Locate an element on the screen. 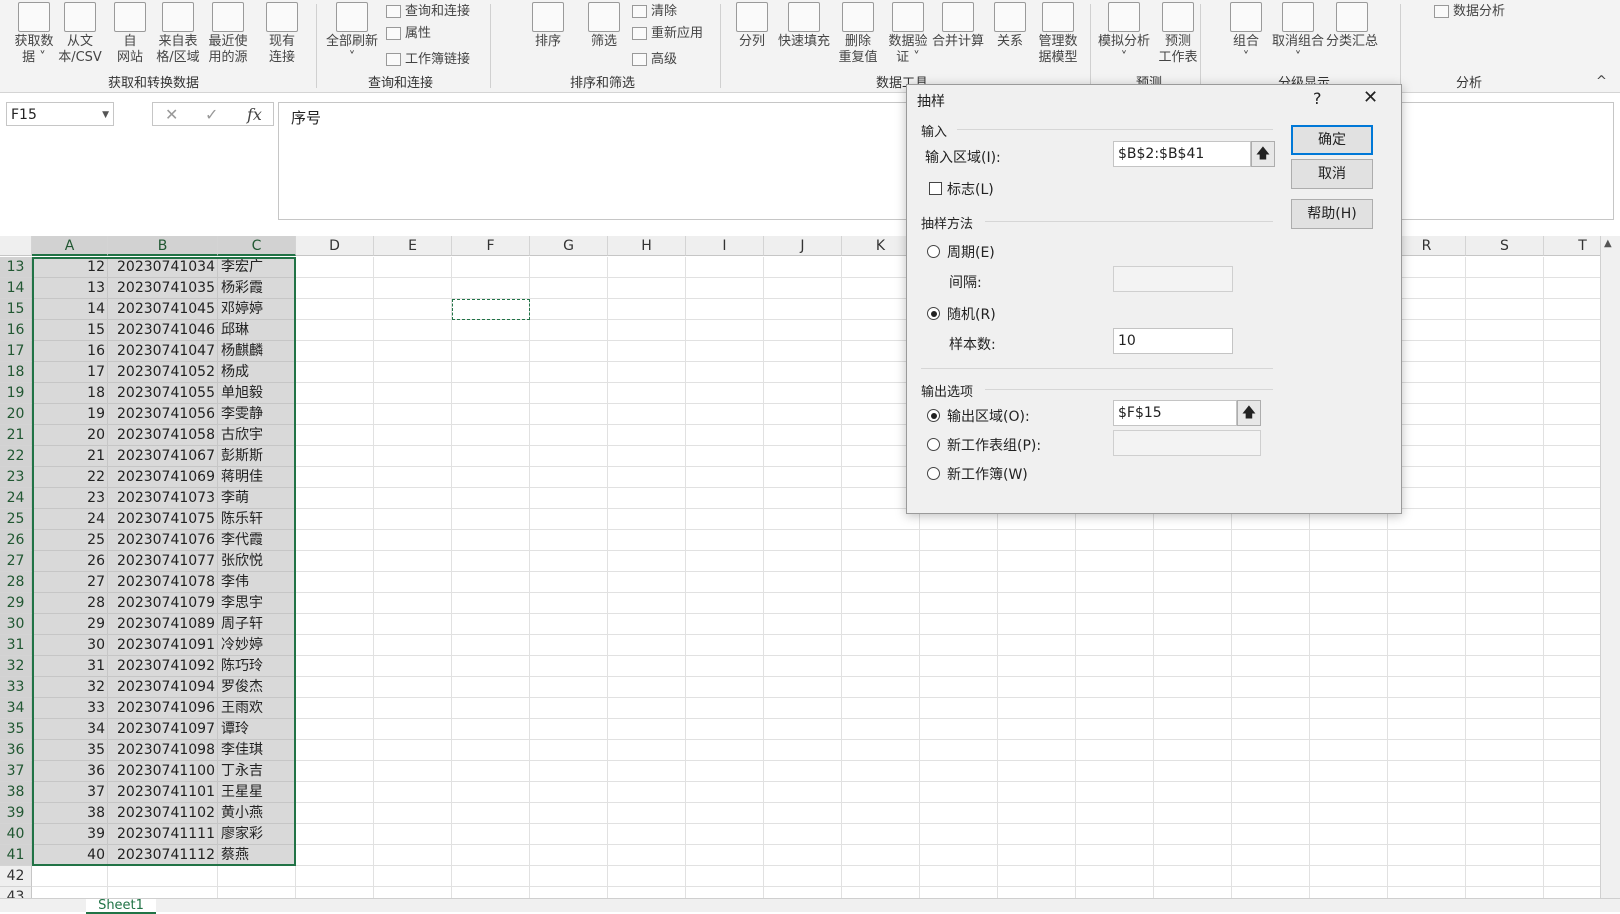 The image size is (1620, 914). cell-e34 is located at coordinates (413, 708).